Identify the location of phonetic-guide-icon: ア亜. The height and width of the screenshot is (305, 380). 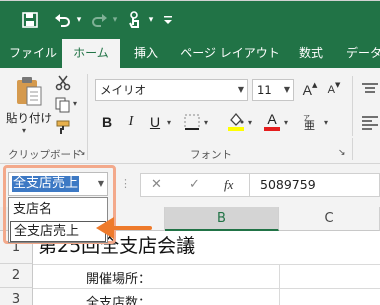
(311, 121).